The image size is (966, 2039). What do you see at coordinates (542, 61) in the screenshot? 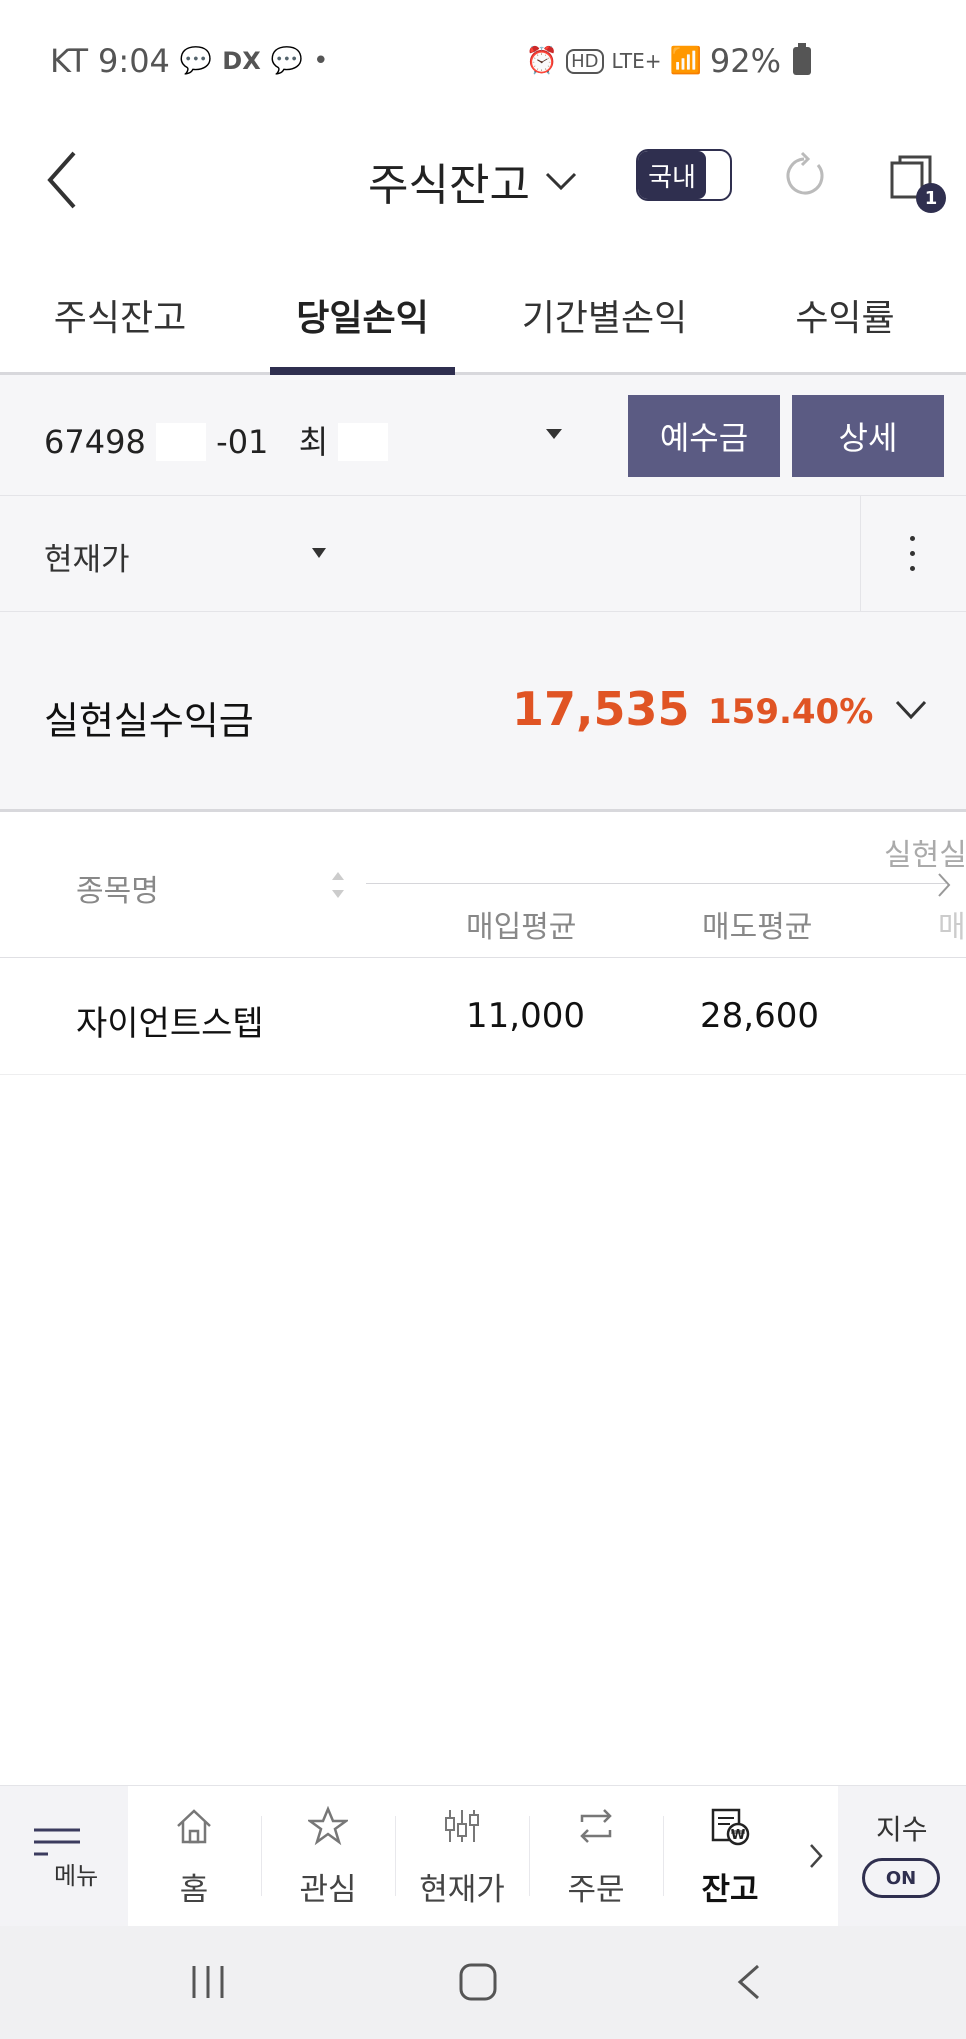
I see `alarm-icon: ⏰` at bounding box center [542, 61].